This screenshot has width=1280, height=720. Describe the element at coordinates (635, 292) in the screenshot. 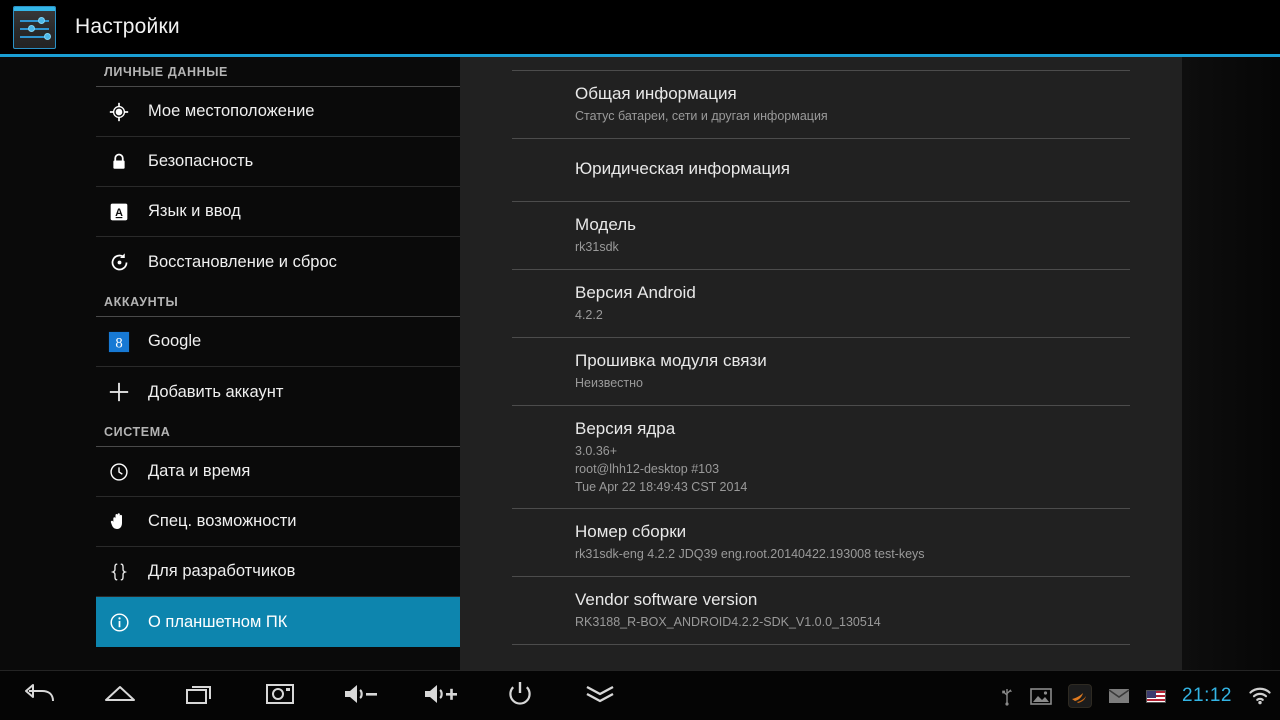

I see `row-title: Версия Android` at that location.